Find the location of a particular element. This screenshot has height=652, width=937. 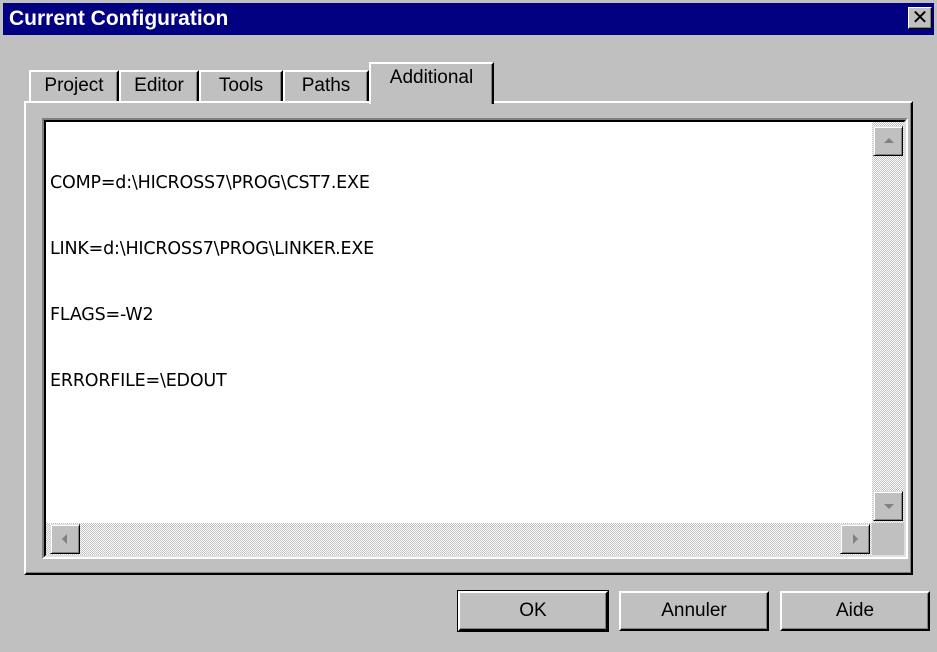

scroll-up-button is located at coordinates (888, 141).